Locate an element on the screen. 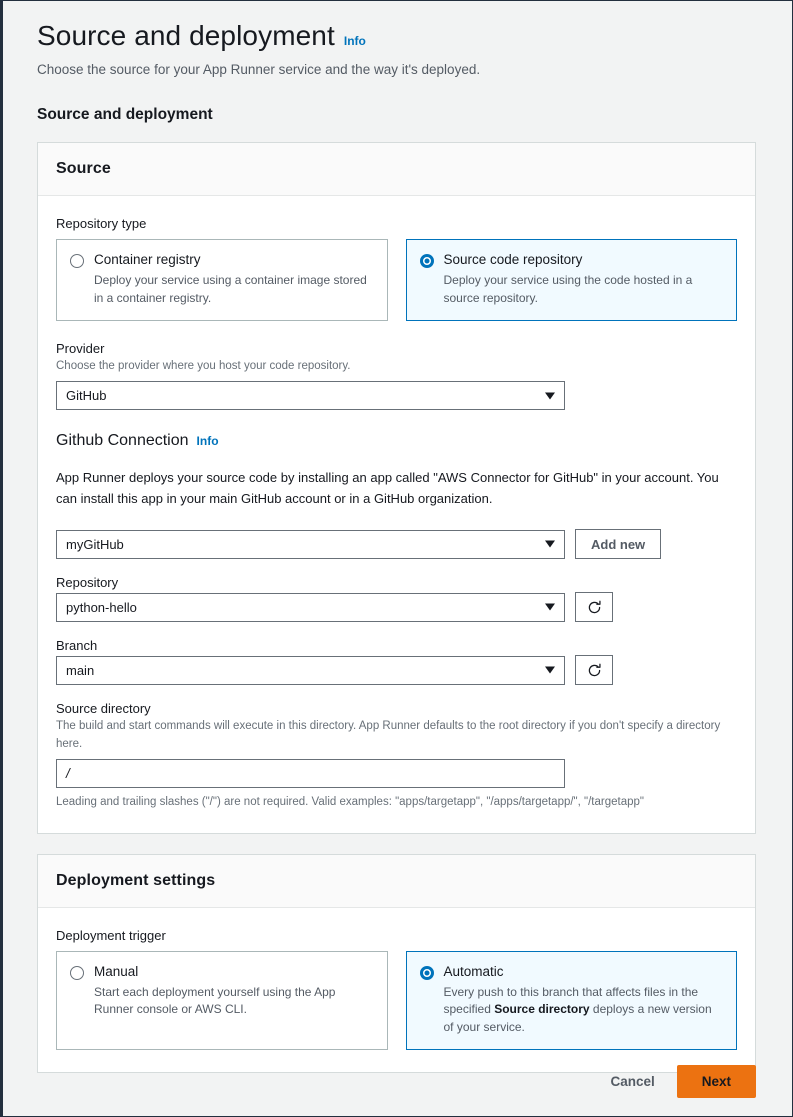  source-directory-label: Source directory is located at coordinates (103, 709).